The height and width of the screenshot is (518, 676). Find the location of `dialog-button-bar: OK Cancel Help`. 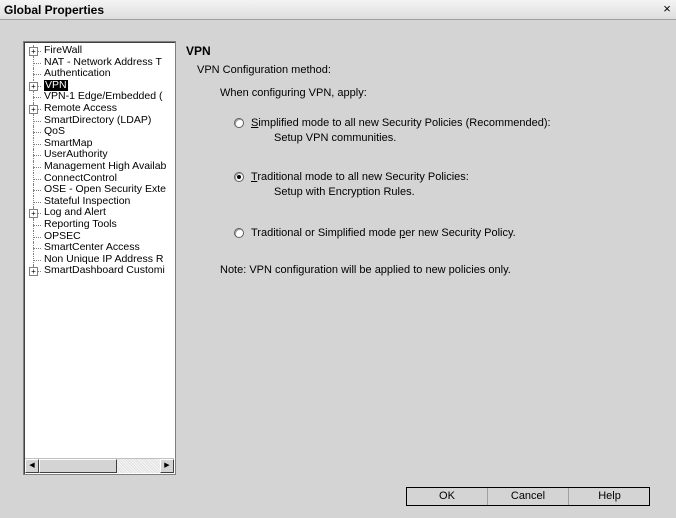

dialog-button-bar: OK Cancel Help is located at coordinates (528, 496).